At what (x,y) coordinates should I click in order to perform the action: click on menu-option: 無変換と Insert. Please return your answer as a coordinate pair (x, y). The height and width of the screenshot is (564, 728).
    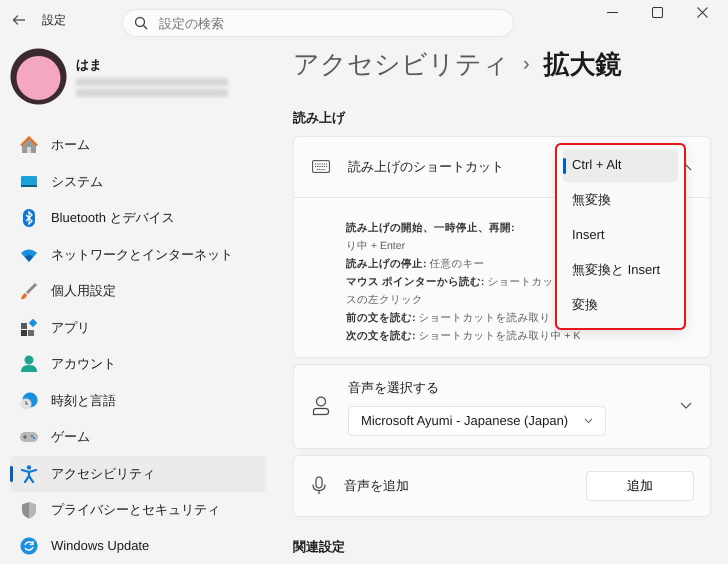
    Looking at the image, I should click on (620, 270).